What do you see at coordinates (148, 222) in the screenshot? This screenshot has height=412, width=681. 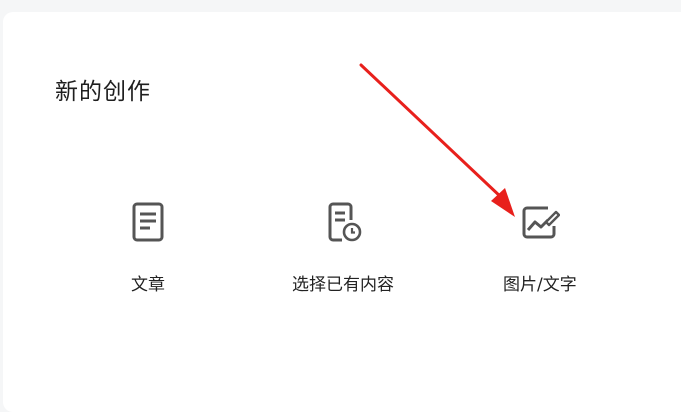 I see `document-icon` at bounding box center [148, 222].